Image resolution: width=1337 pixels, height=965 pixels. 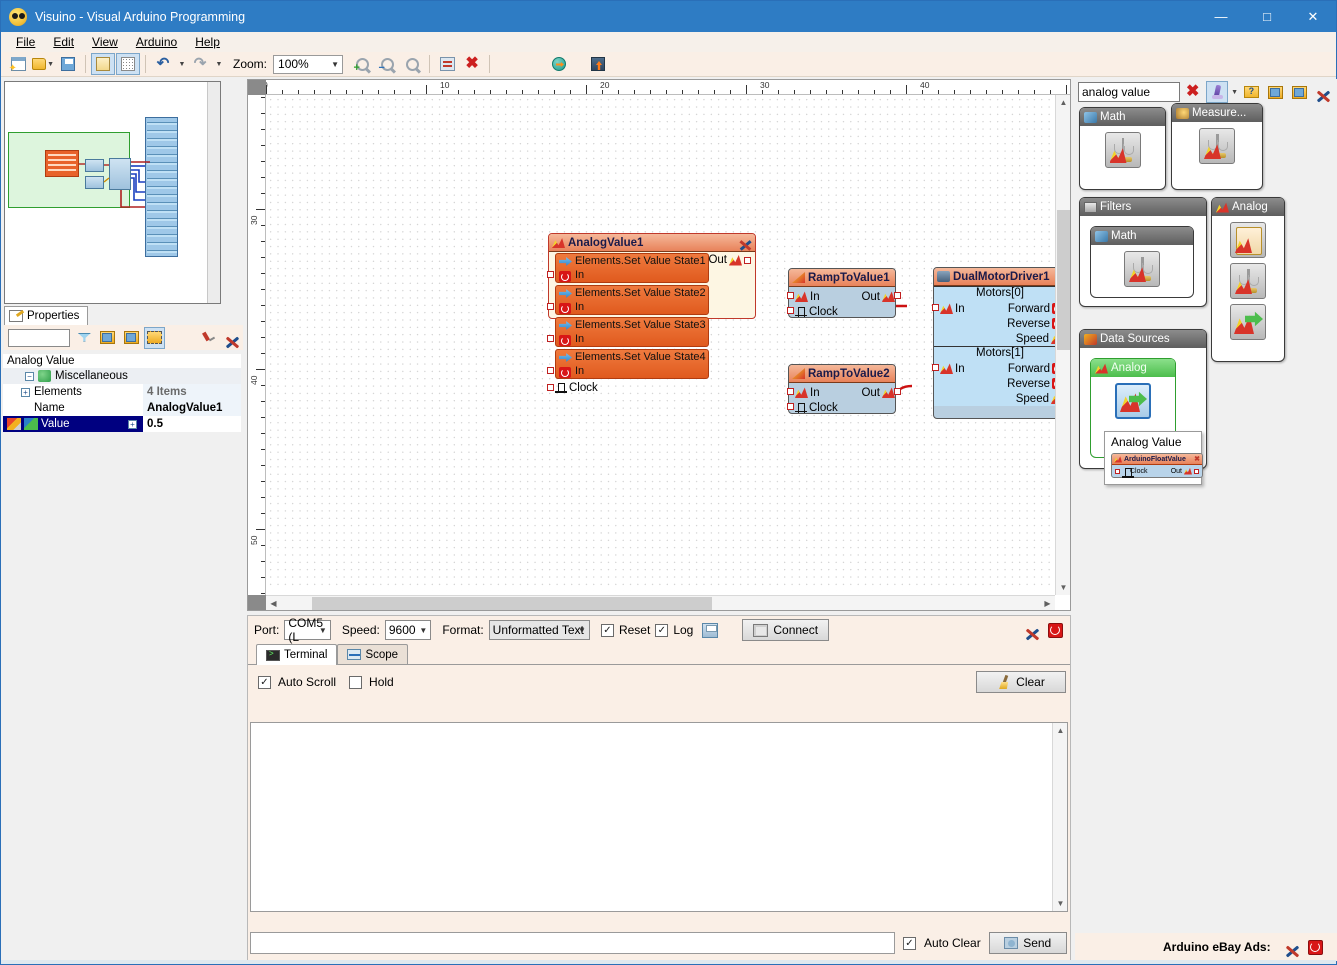 I want to click on format-combobox: Unformatted Text ▼, so click(x=539, y=630).